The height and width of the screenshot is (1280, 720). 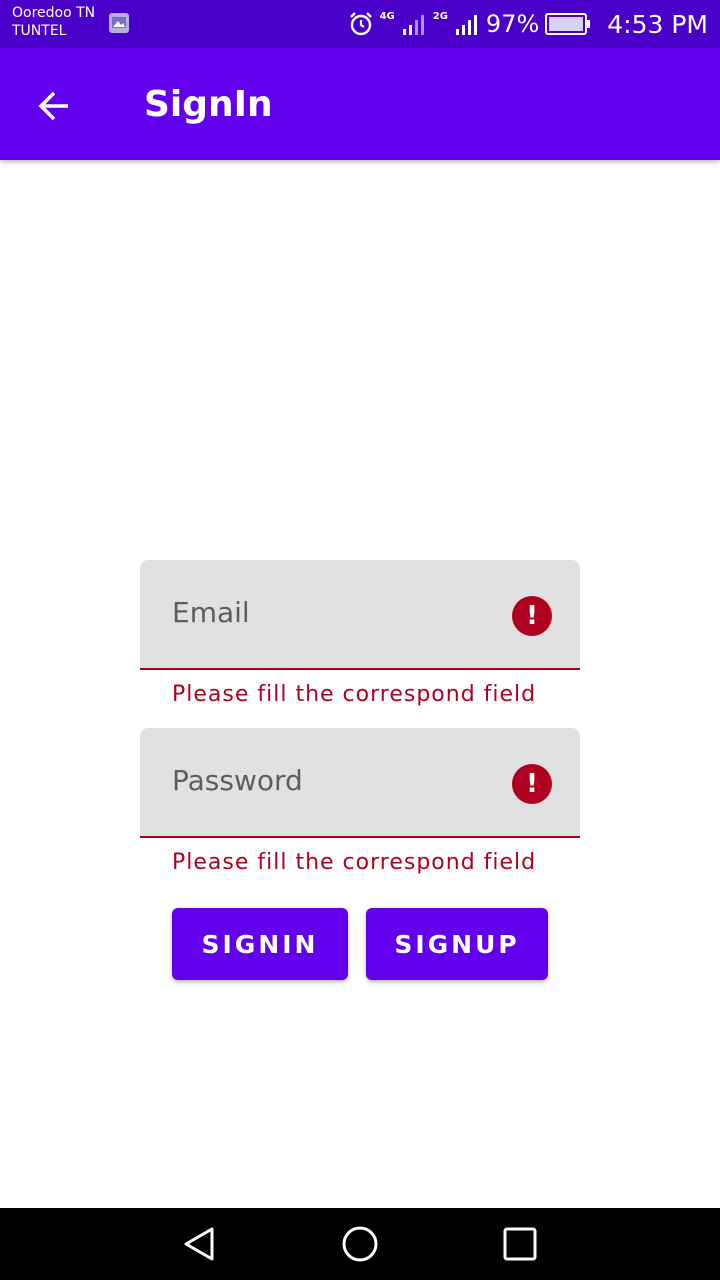 I want to click on alarm-icon, so click(x=360, y=24).